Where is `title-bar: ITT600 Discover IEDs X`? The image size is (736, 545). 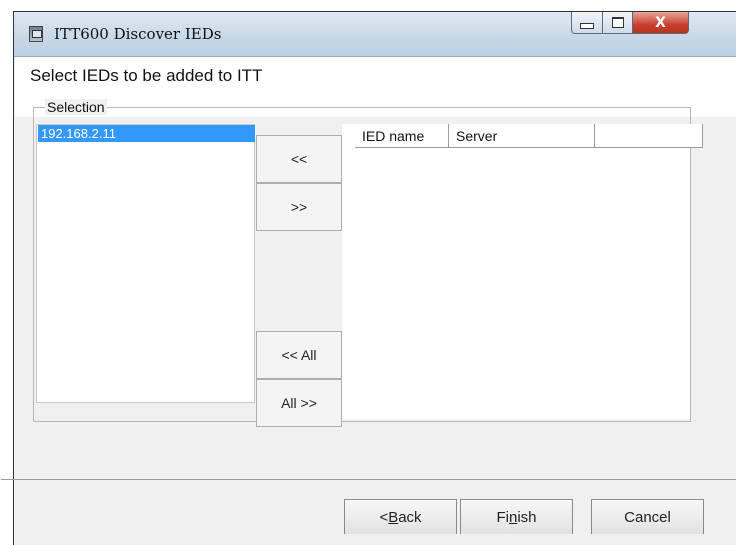 title-bar: ITT600 Discover IEDs X is located at coordinates (375, 34).